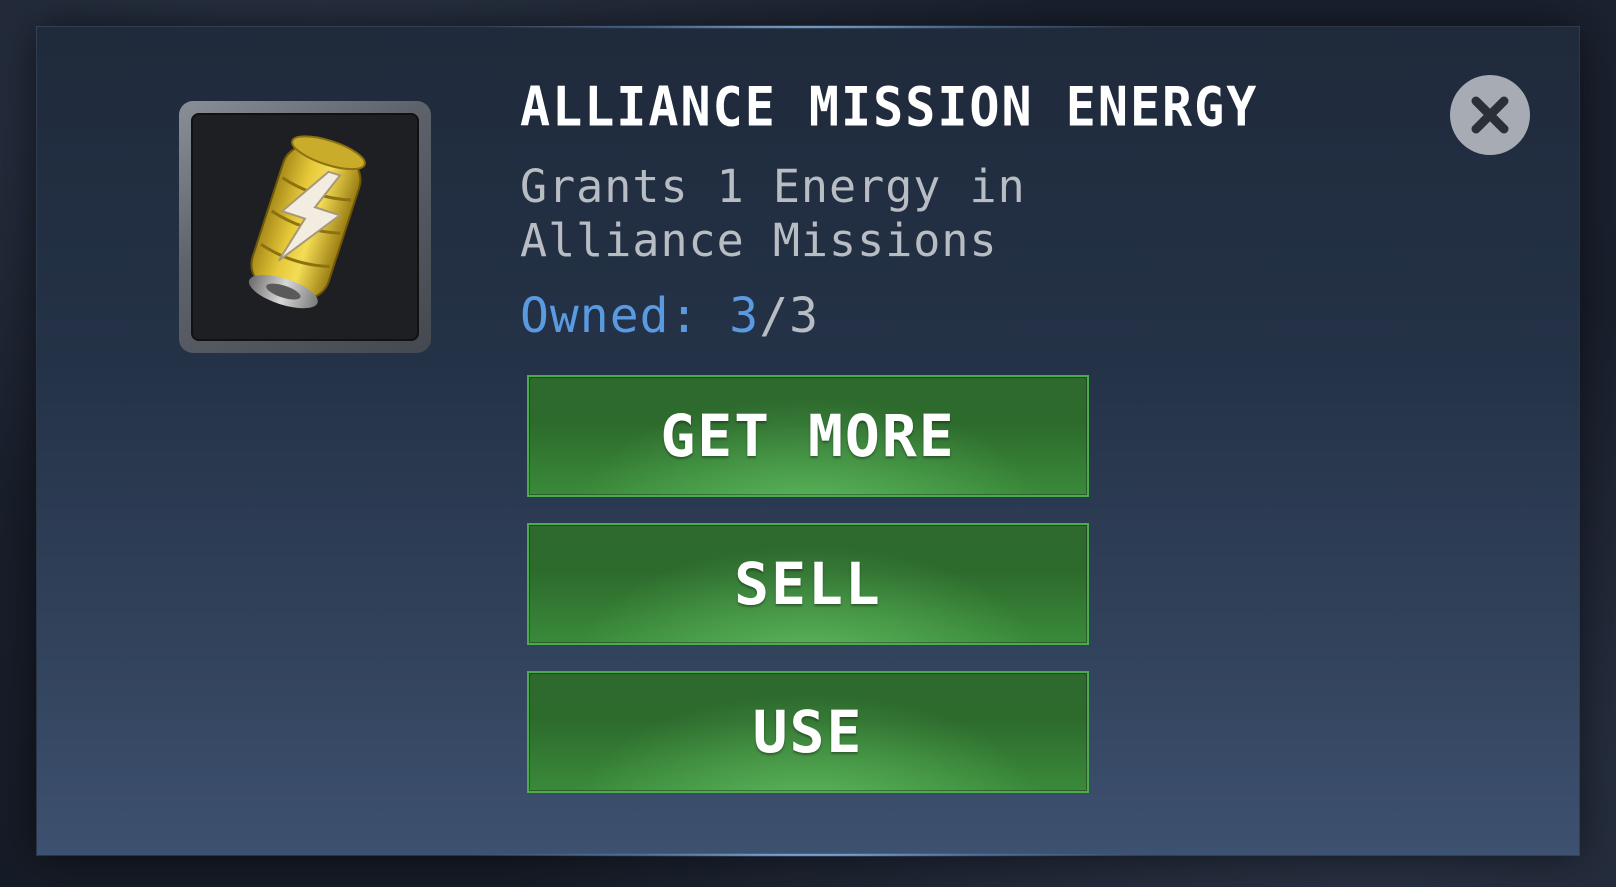  I want to click on sell-button: SELL, so click(808, 584).